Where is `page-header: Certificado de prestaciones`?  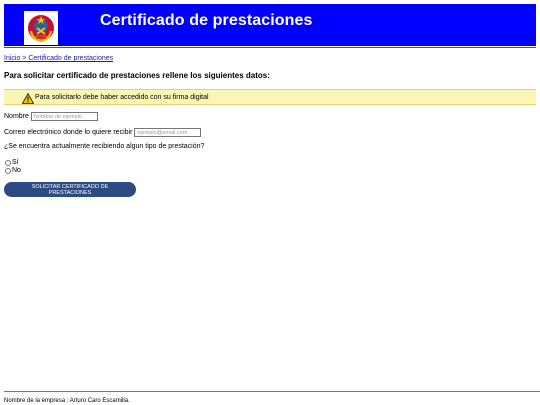 page-header: Certificado de prestaciones is located at coordinates (270, 25).